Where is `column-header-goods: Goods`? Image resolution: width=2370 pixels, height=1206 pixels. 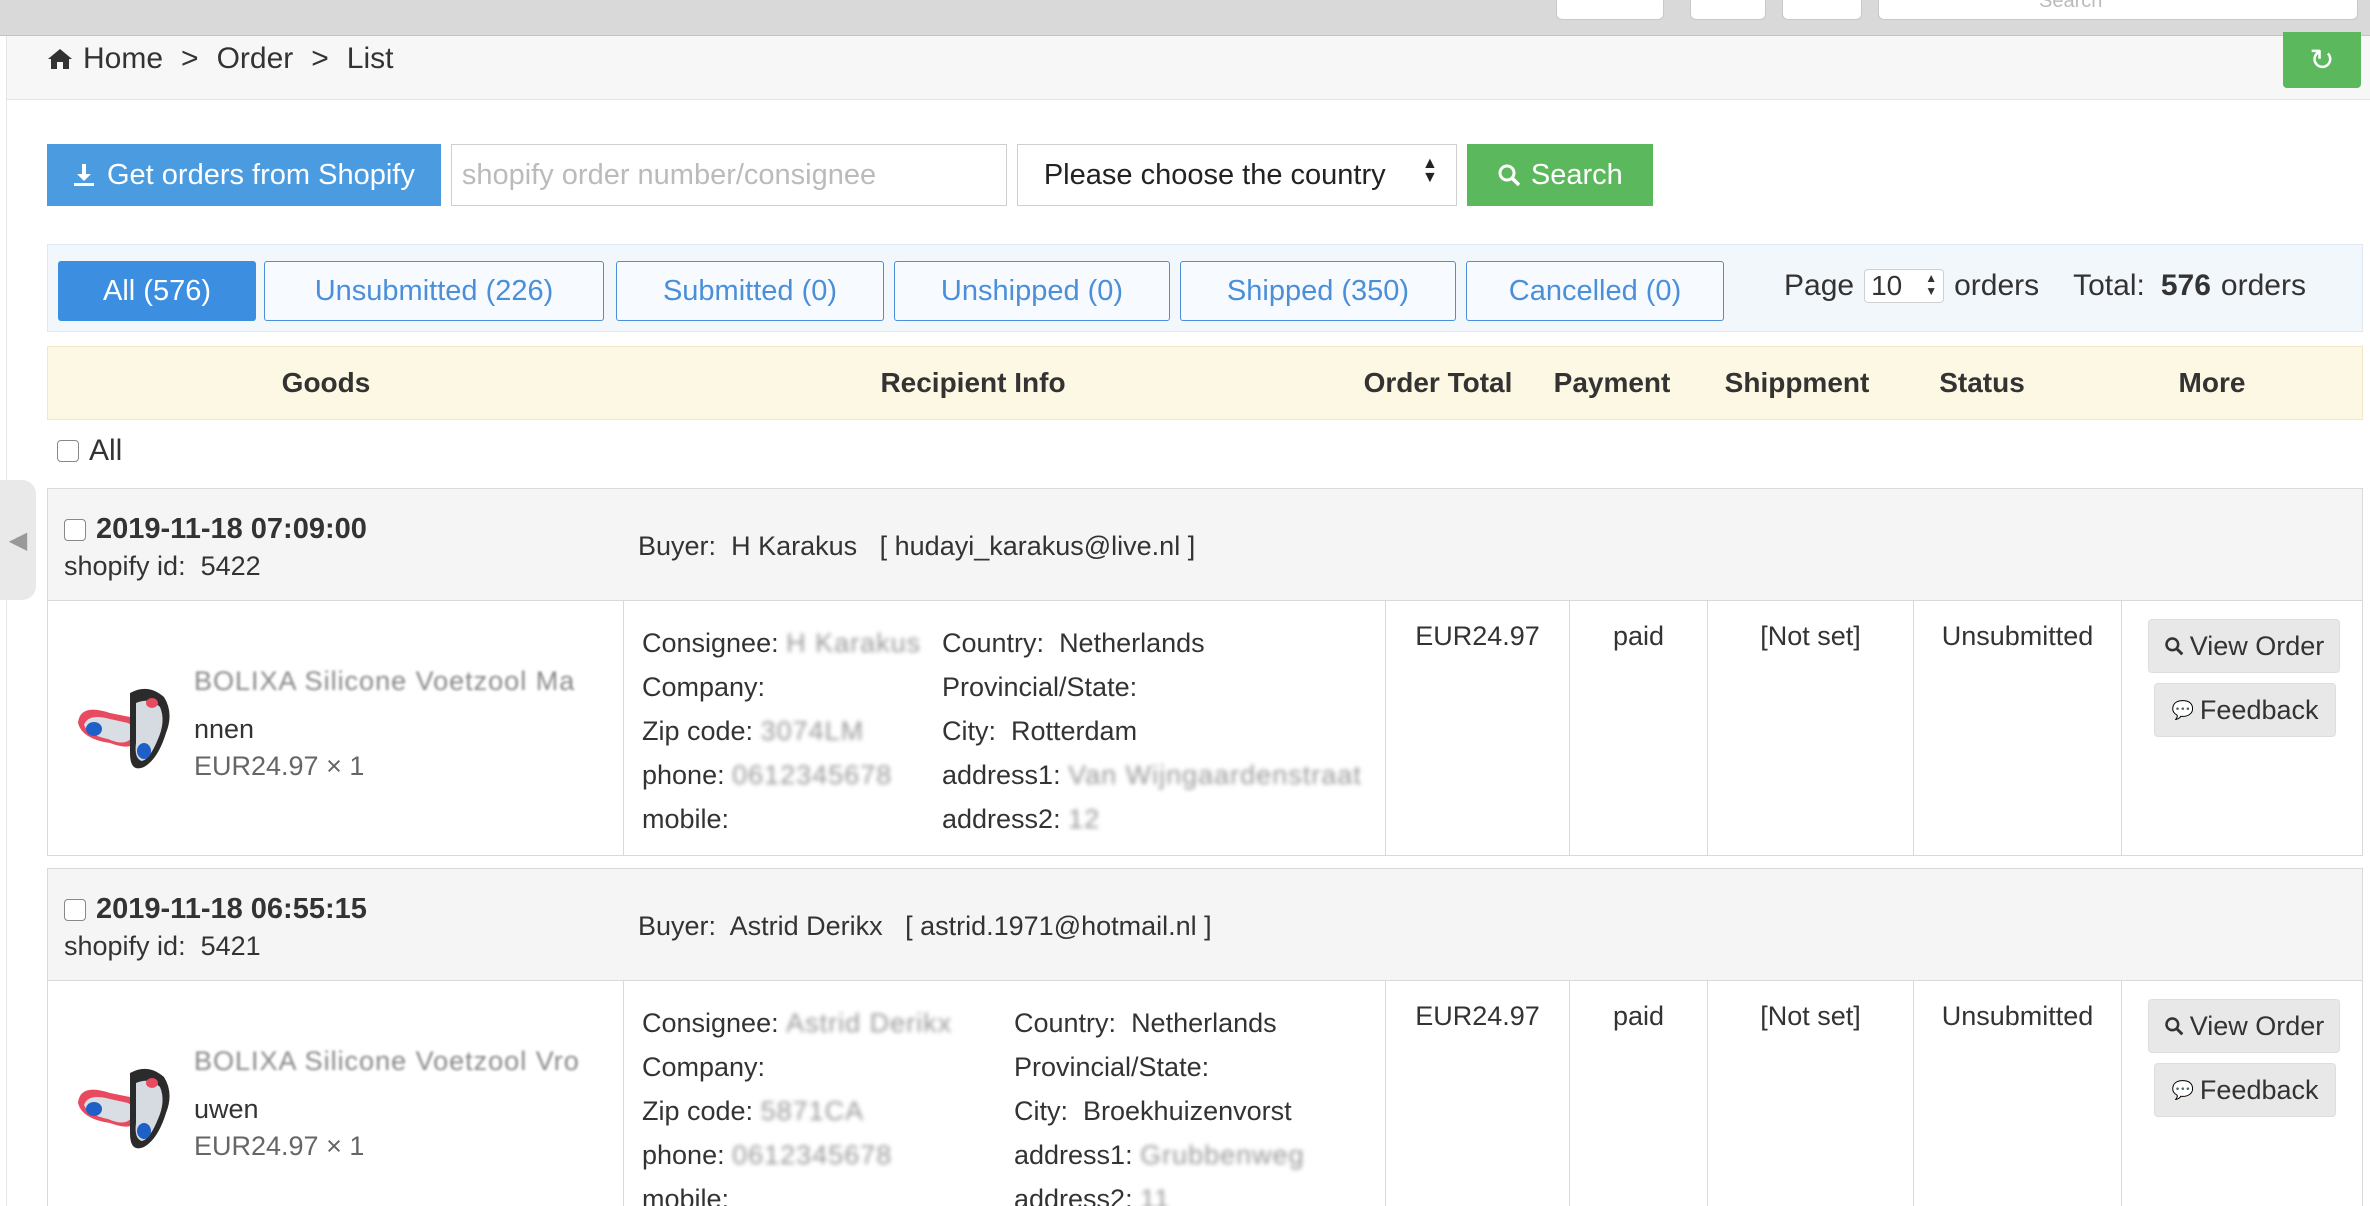 column-header-goods: Goods is located at coordinates (326, 382).